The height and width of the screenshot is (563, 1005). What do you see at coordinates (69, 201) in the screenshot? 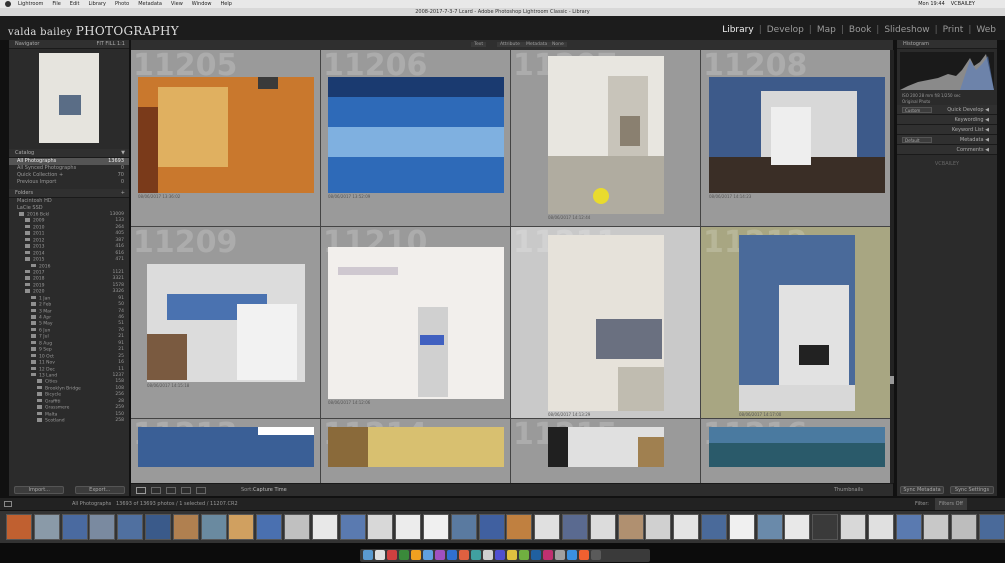
I see `volume-macintosh: Macintosh HD` at bounding box center [69, 201].